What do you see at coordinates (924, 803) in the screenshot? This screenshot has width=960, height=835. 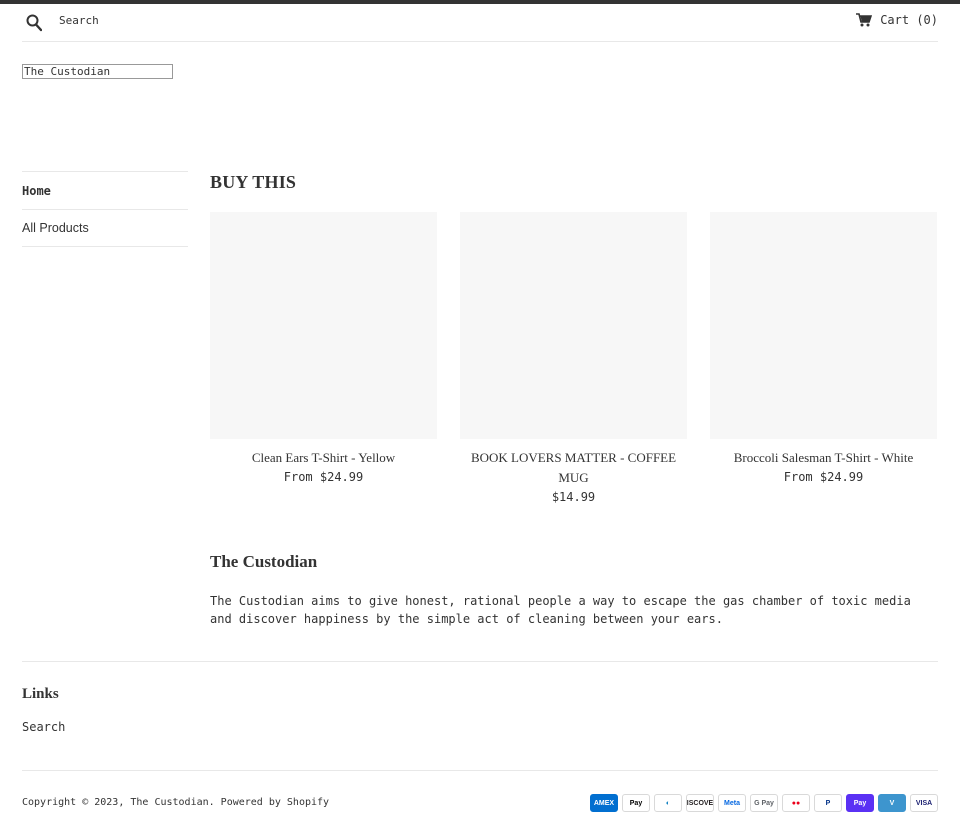 I see `visa-icon: VISA` at bounding box center [924, 803].